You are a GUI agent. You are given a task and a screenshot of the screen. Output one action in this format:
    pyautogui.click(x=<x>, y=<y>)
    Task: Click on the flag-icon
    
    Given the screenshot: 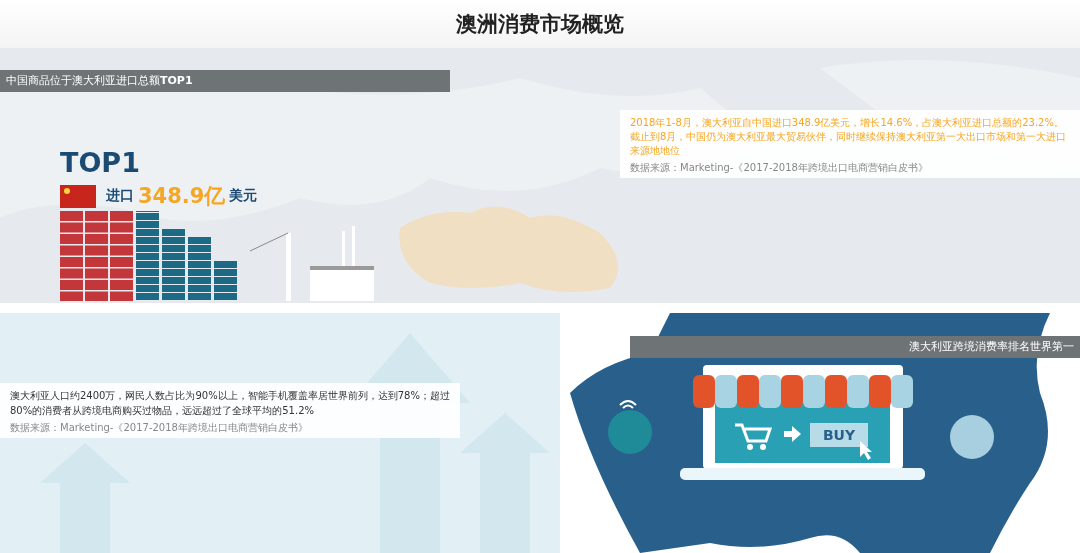 What is the action you would take?
    pyautogui.click(x=78, y=196)
    